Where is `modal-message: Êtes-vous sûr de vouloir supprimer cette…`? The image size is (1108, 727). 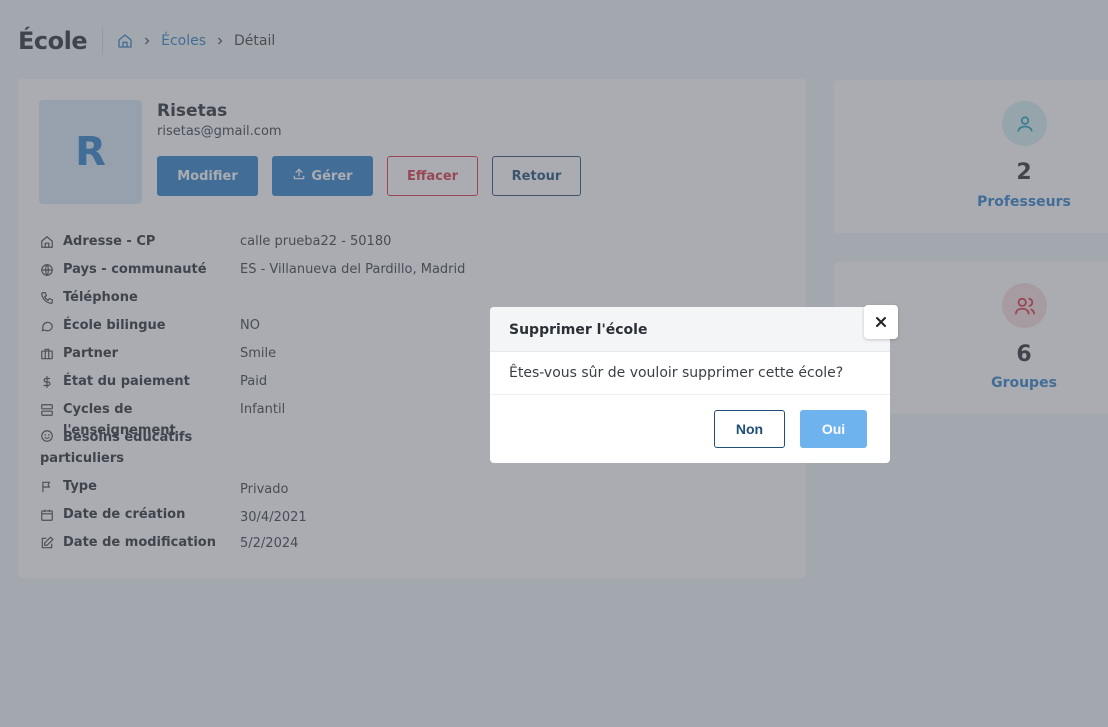 modal-message: Êtes-vous sûr de vouloir supprimer cette… is located at coordinates (690, 373).